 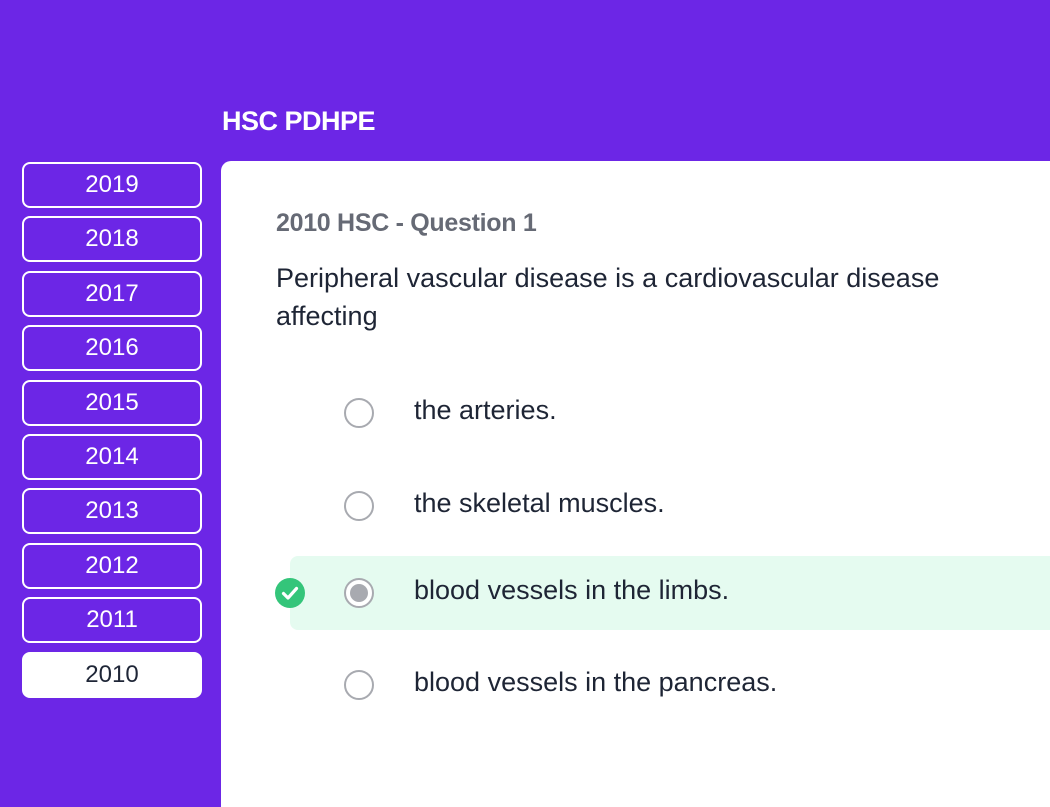 I want to click on answer-option-b: the skeletal muscles., so click(x=670, y=506).